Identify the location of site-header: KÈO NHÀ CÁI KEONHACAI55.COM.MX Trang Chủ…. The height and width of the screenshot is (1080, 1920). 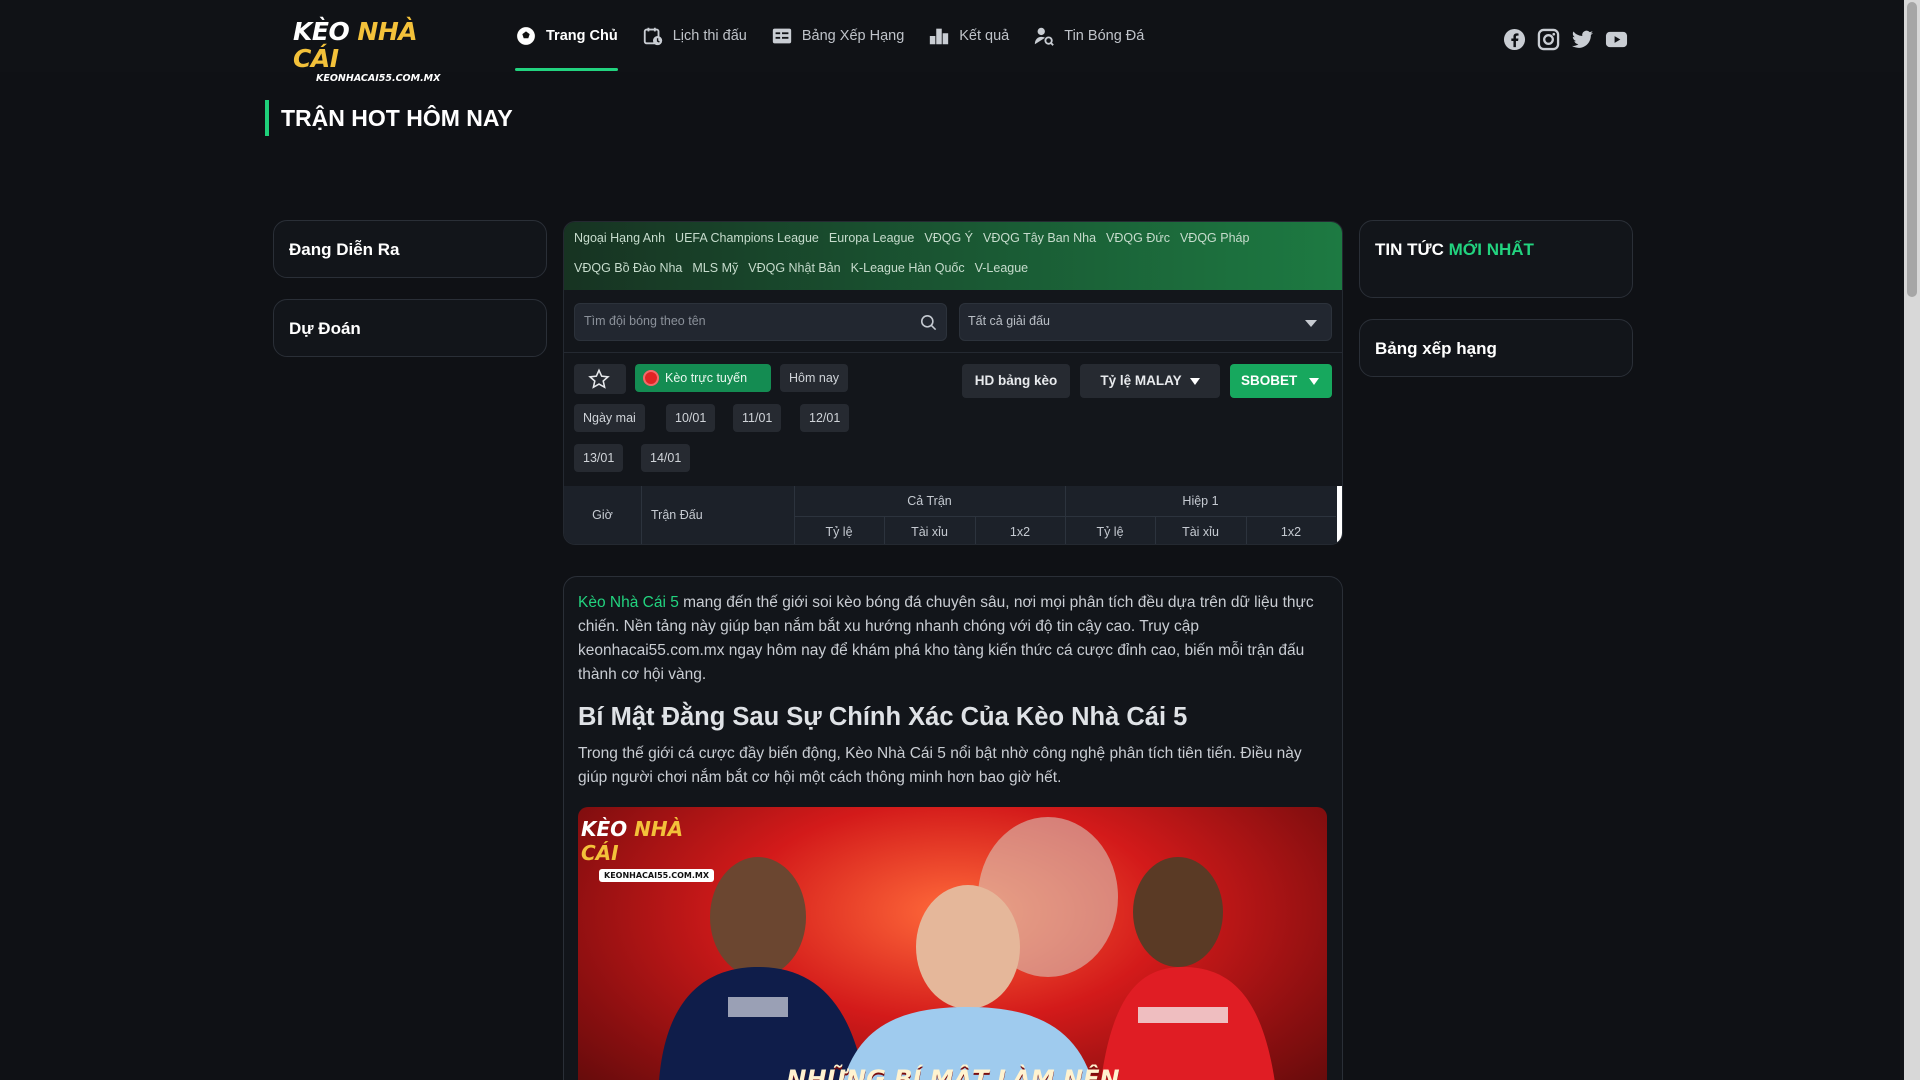
(952, 42).